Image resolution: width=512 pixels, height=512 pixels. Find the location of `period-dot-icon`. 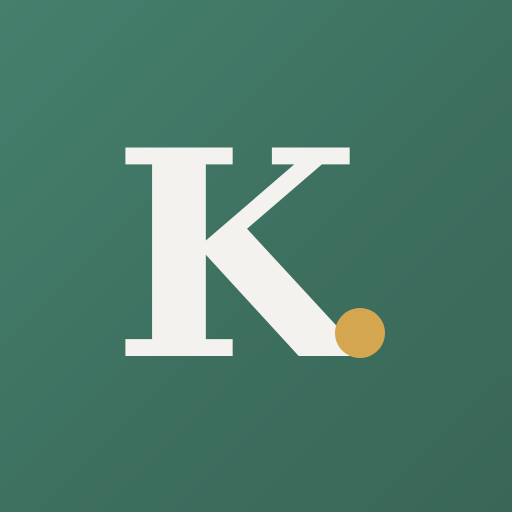

period-dot-icon is located at coordinates (360, 333).